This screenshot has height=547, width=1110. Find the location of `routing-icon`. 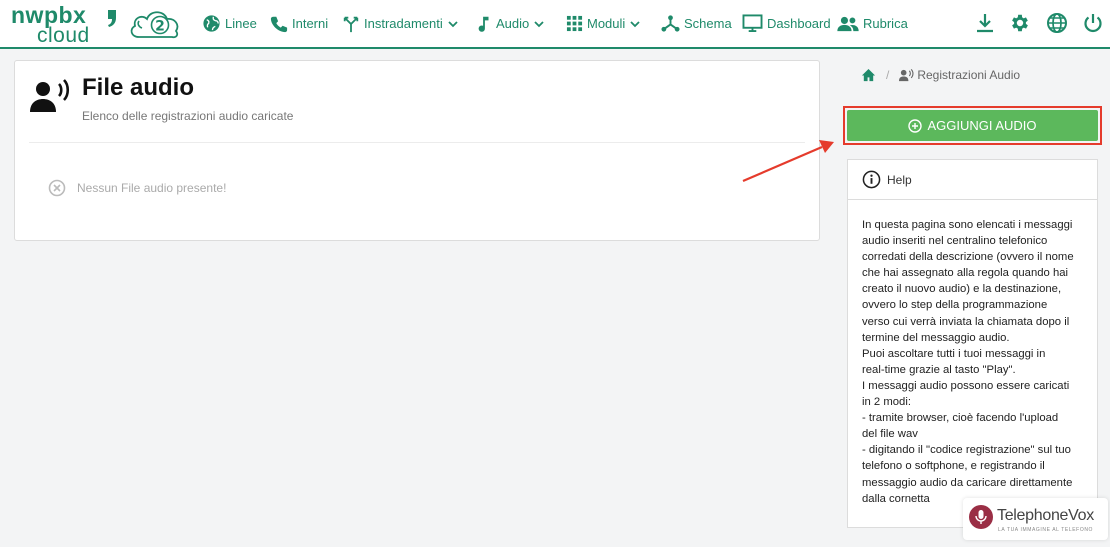

routing-icon is located at coordinates (351, 24).